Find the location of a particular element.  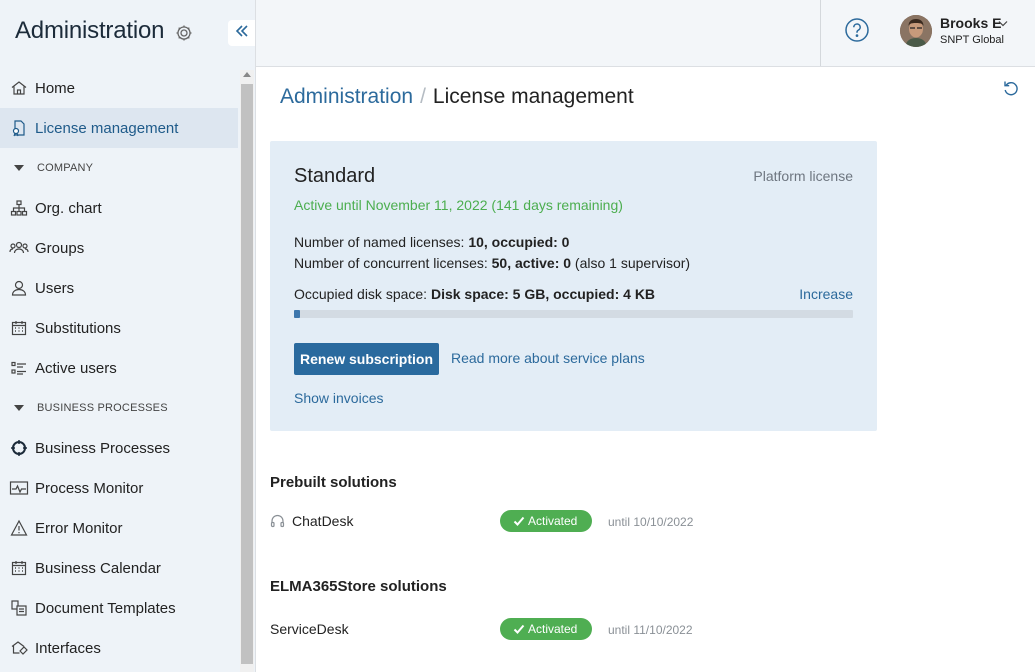

solution-expiry: until 10/10/2022 is located at coordinates (651, 522).